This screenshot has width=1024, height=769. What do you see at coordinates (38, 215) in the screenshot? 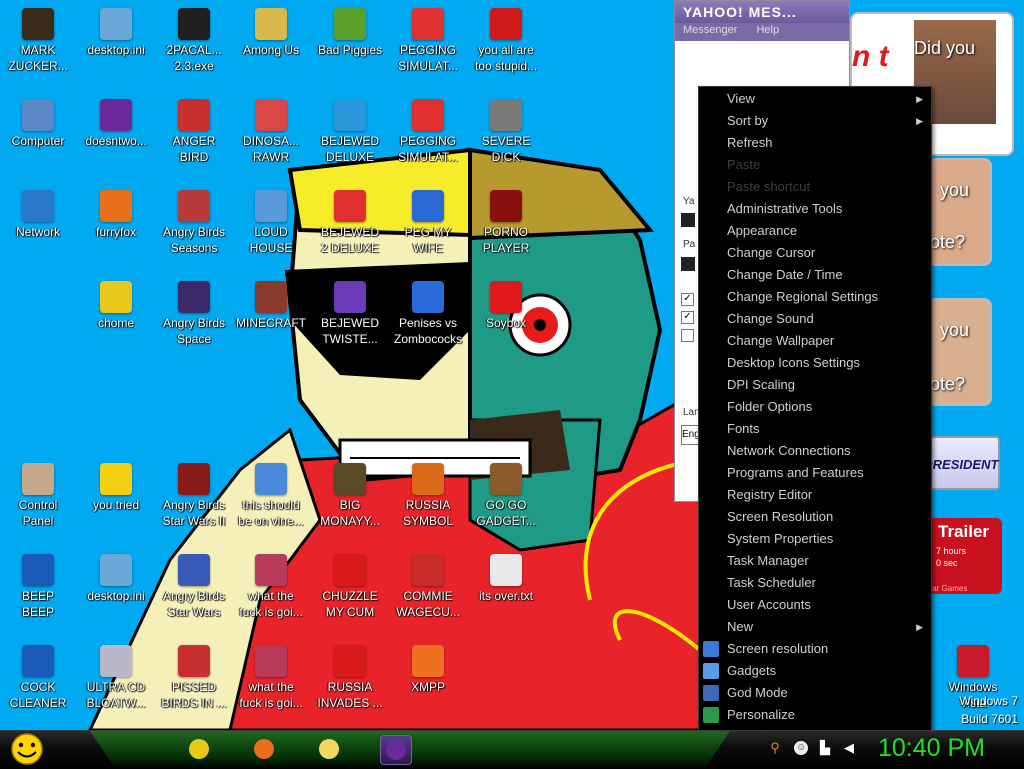
I see `desktop-icon: Network` at bounding box center [38, 215].